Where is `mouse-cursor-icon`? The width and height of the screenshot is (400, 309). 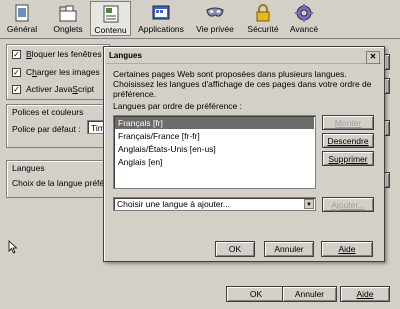 mouse-cursor-icon is located at coordinates (13, 247).